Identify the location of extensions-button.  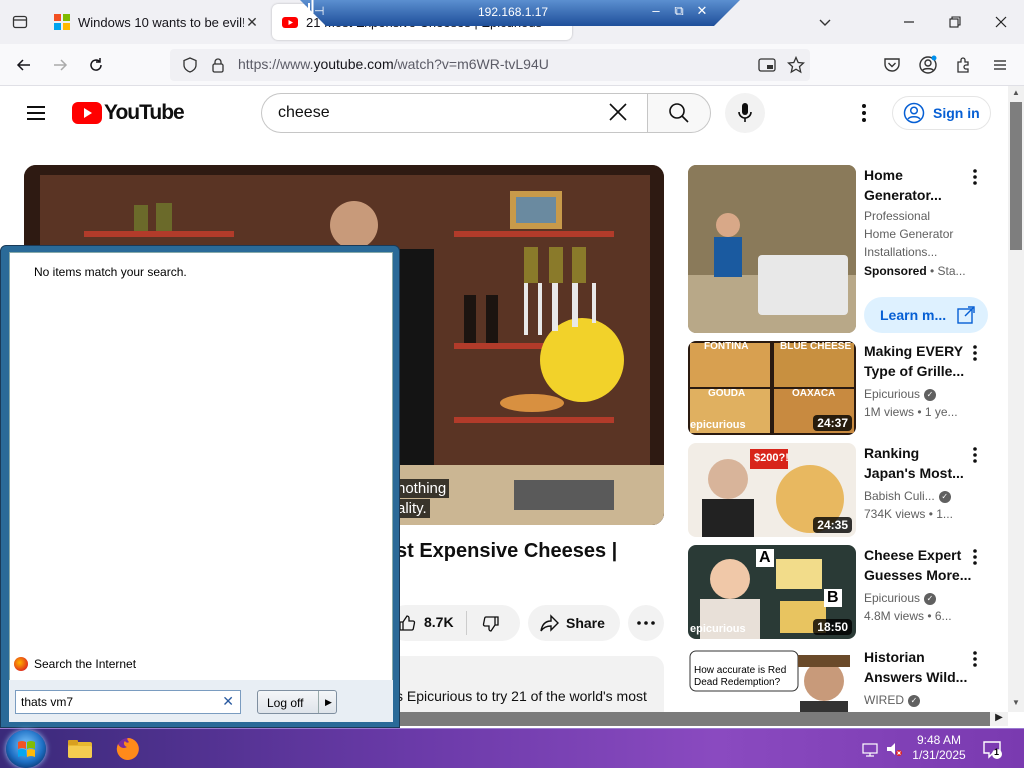
(964, 65).